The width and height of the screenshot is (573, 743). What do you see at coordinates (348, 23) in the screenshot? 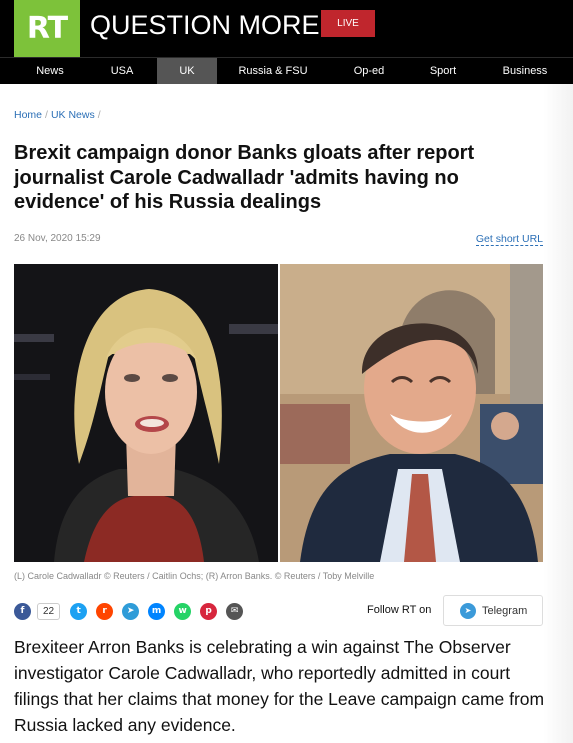
I see `live-button: LIVE` at bounding box center [348, 23].